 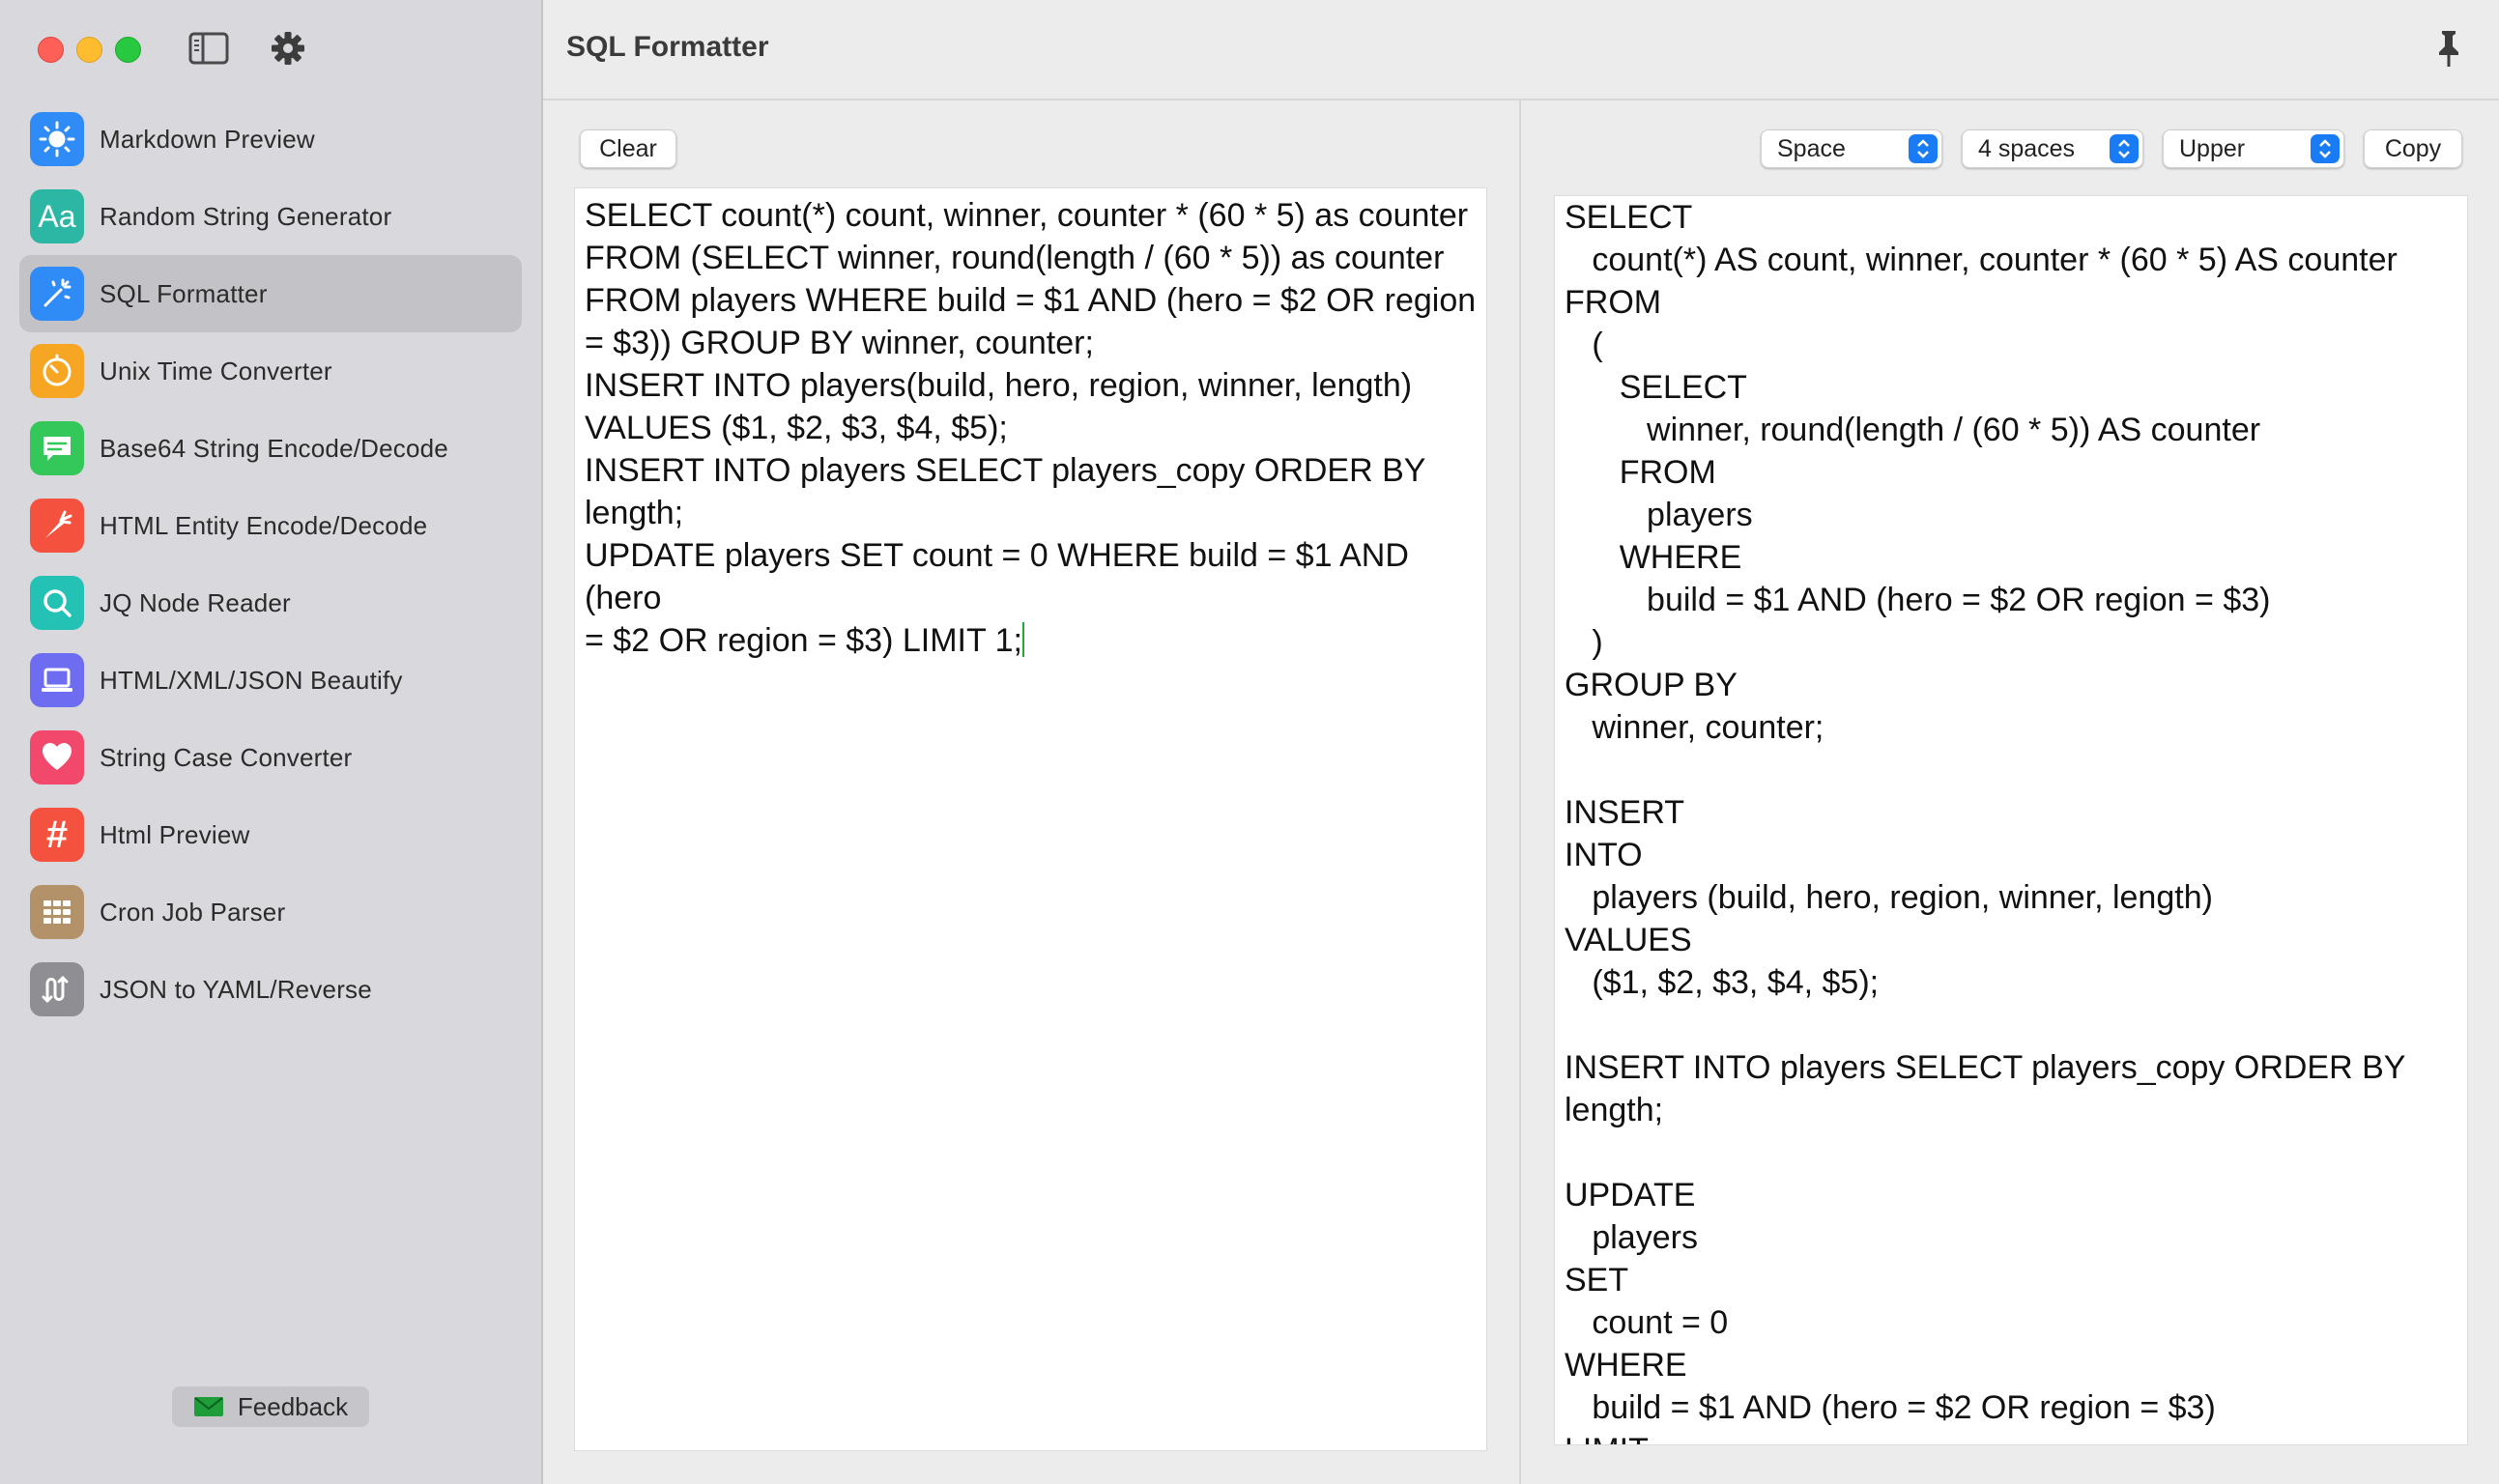 What do you see at coordinates (57, 603) in the screenshot?
I see `magnifier-icon` at bounding box center [57, 603].